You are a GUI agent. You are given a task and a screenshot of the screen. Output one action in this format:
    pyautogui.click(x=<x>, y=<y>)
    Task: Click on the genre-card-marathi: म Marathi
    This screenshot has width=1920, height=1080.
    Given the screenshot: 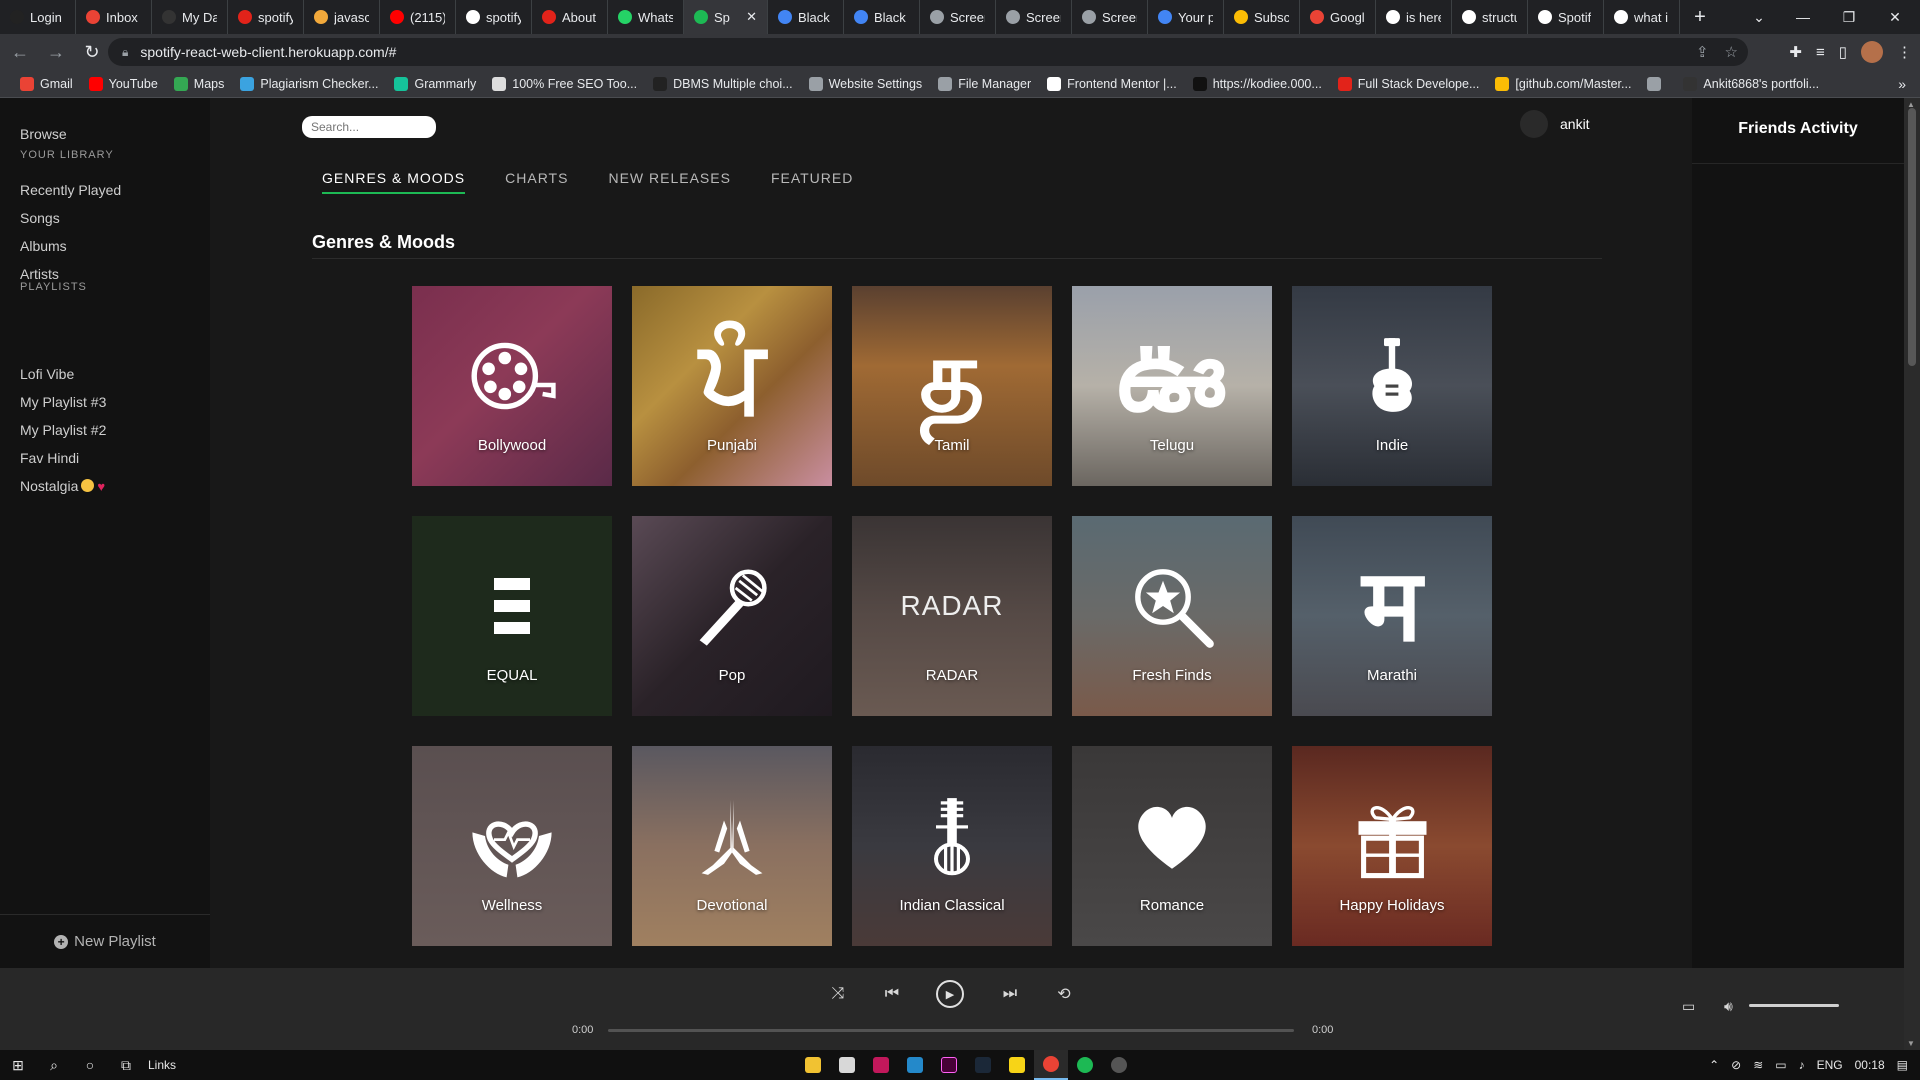 What is the action you would take?
    pyautogui.click(x=1392, y=616)
    